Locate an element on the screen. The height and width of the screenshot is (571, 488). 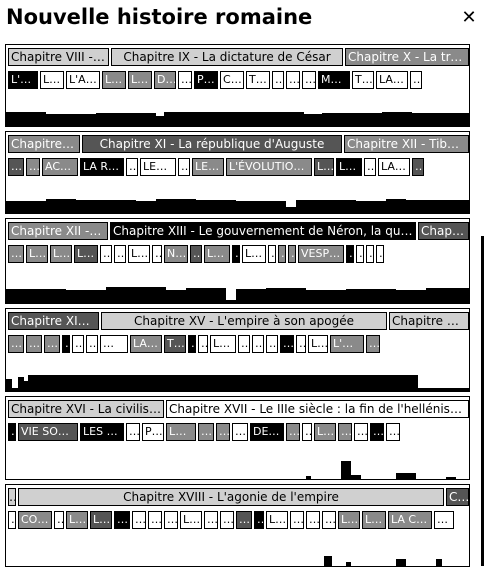
chapter-tab: Chapitre XVIII - L'agonie de l'empire is located at coordinates (231, 497).